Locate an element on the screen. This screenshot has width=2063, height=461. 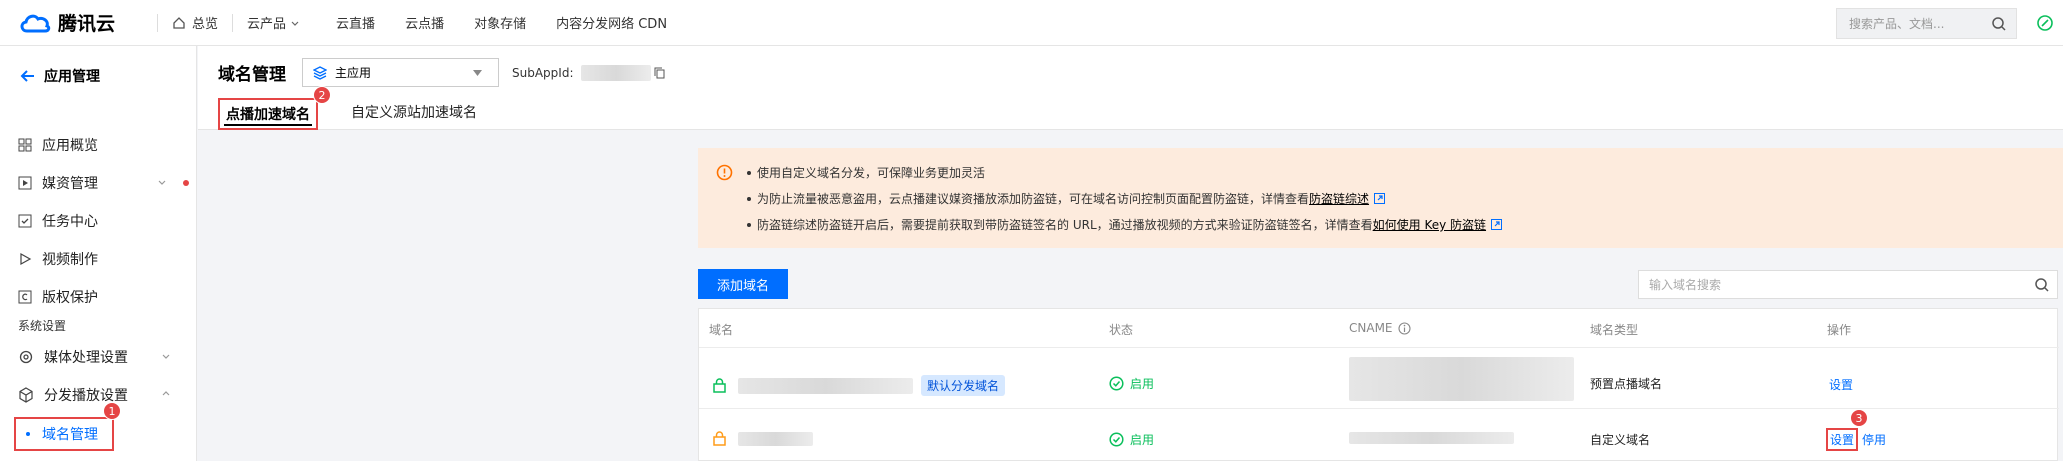
key-anti-leech-link: 如何使用 Key 防盗链 is located at coordinates (1429, 224).